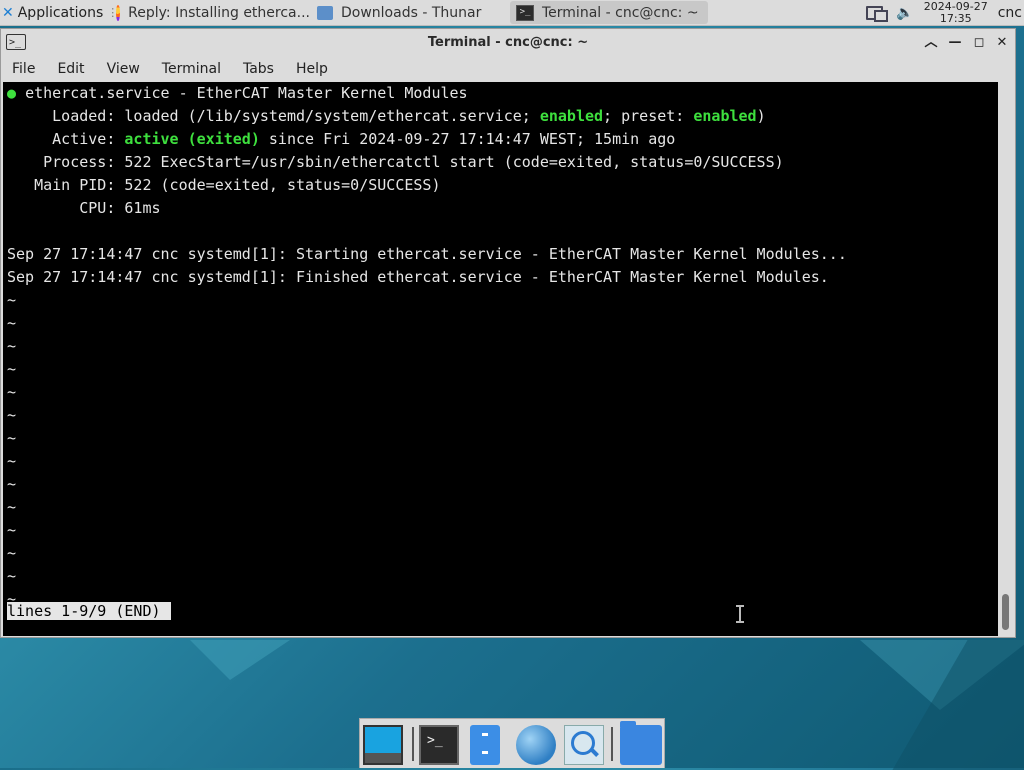 The image size is (1024, 770). What do you see at coordinates (584, 745) in the screenshot?
I see `app-finder-icon` at bounding box center [584, 745].